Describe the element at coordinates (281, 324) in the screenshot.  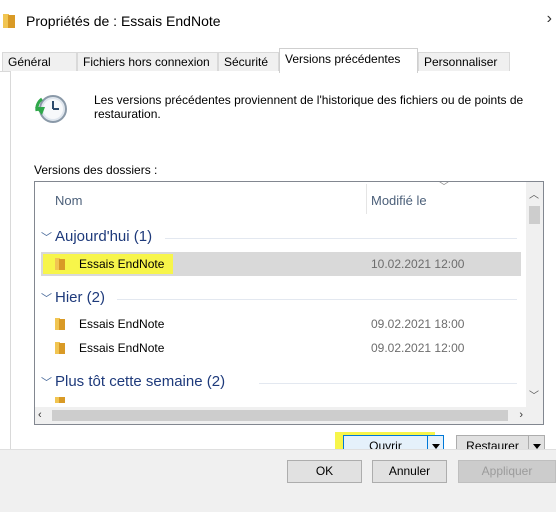
I see `list-item: Essais EndNote 09.02.2021 18:00` at that location.